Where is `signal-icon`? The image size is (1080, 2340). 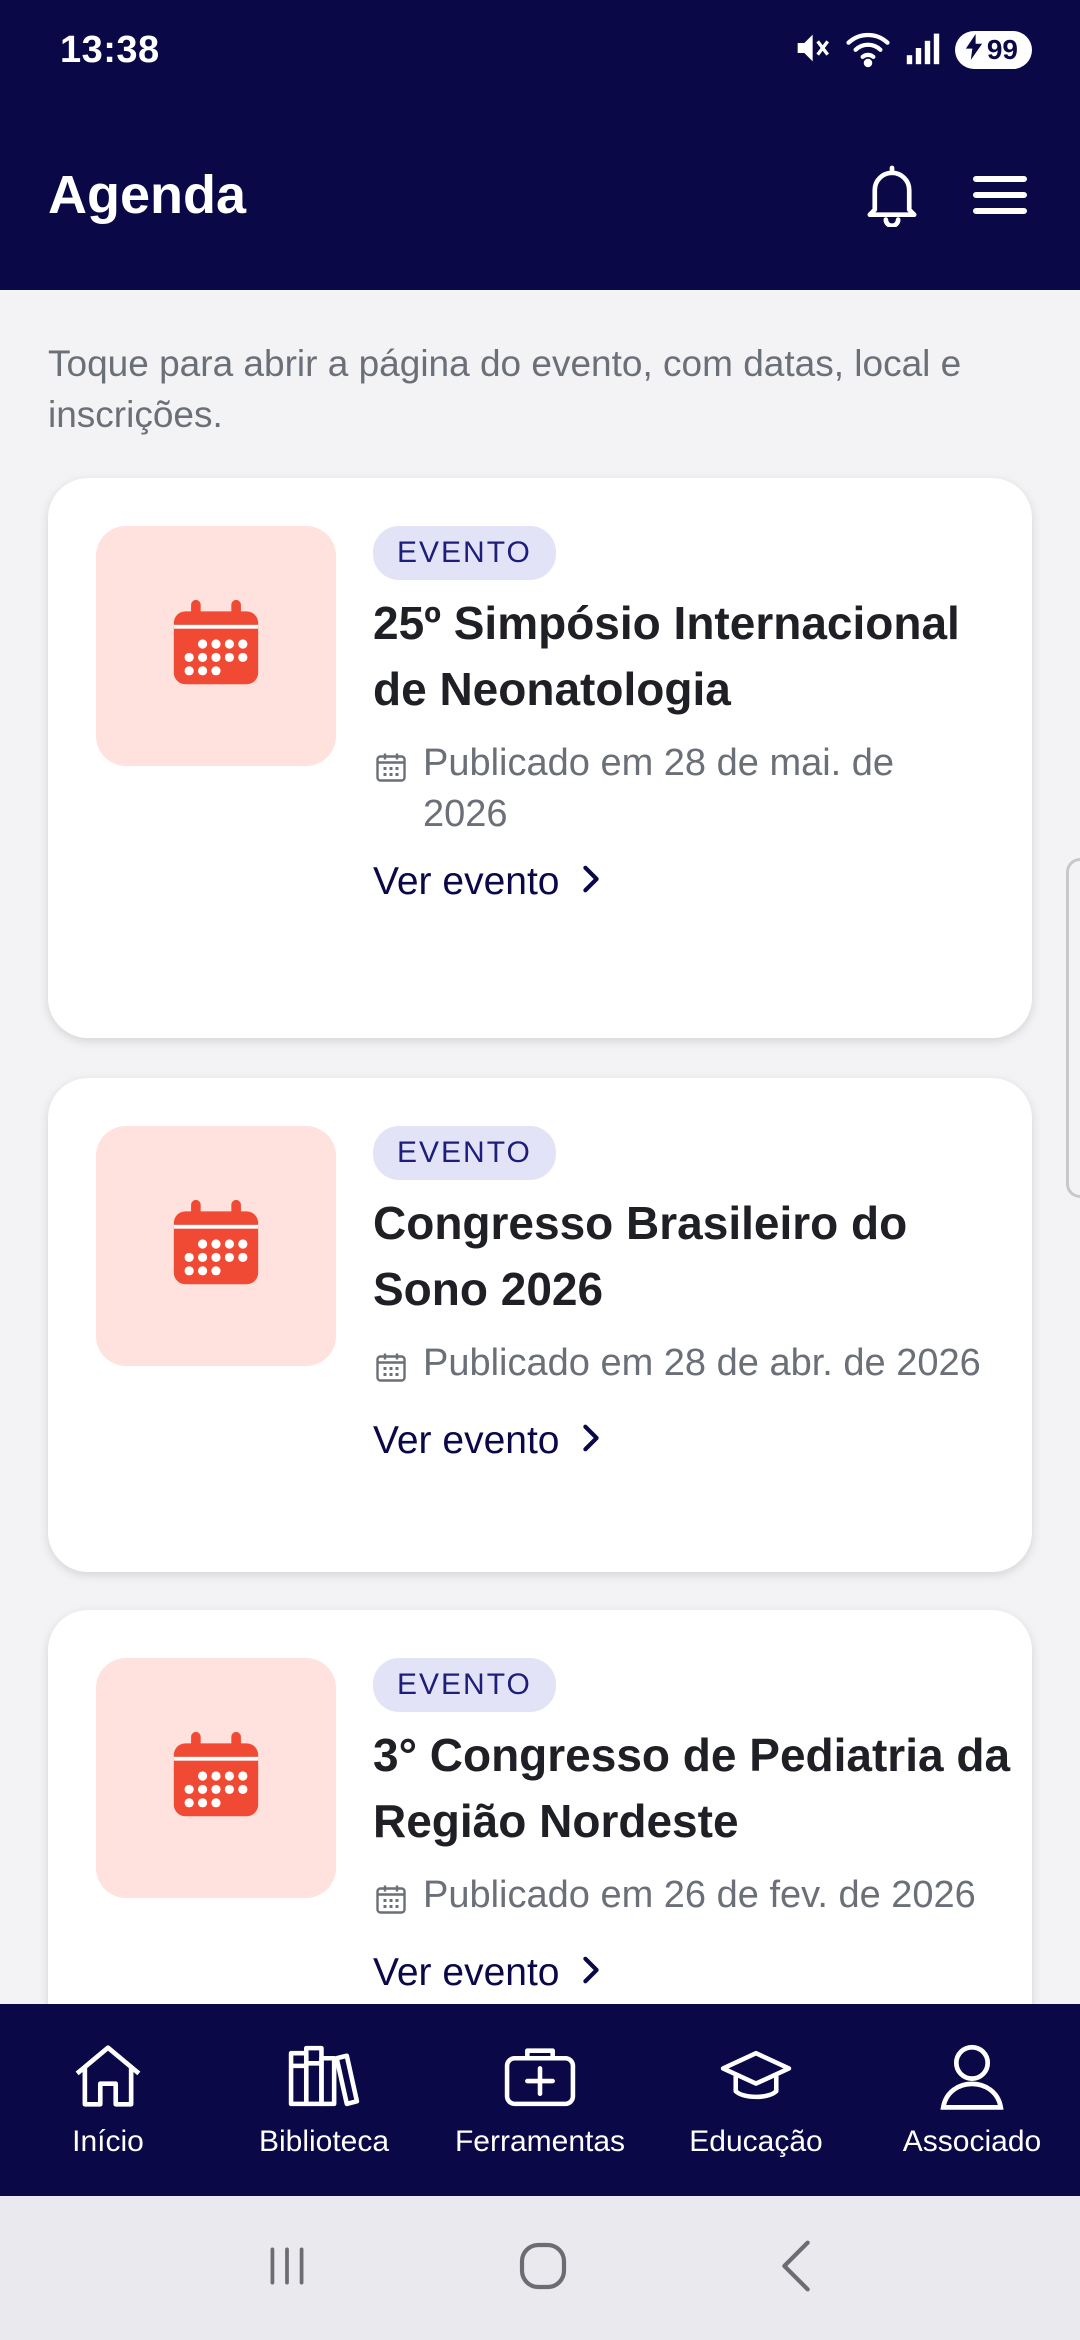
signal-icon is located at coordinates (923, 50).